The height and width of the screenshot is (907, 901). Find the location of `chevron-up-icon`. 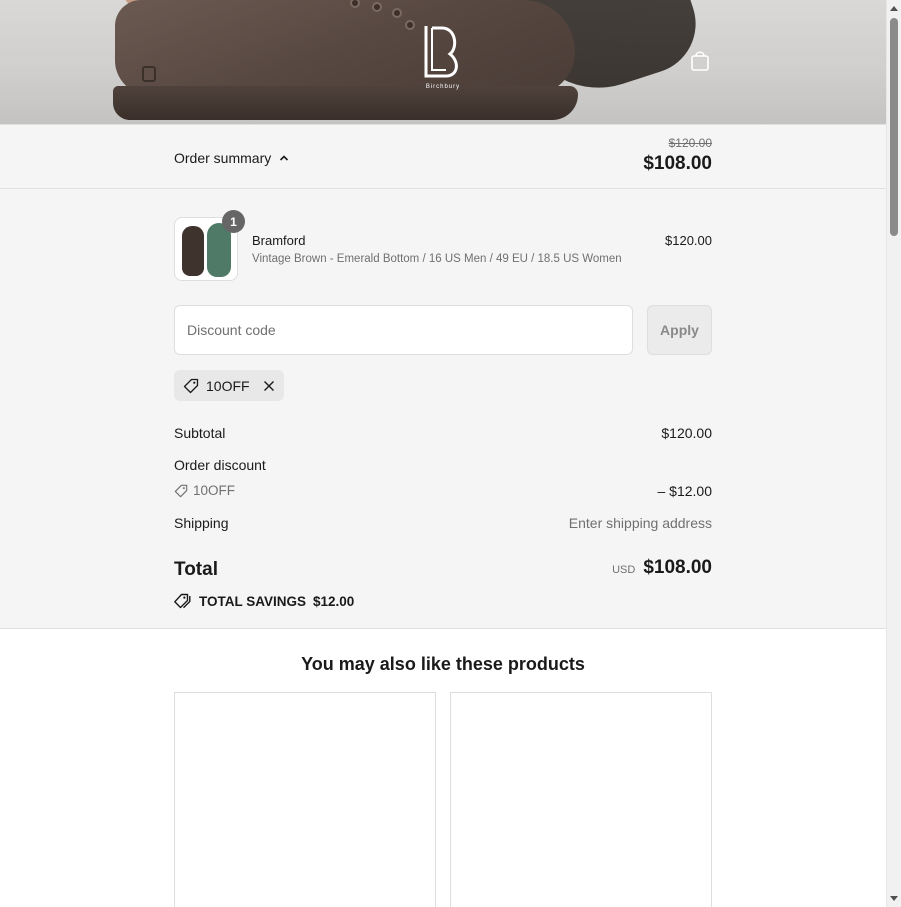

chevron-up-icon is located at coordinates (284, 158).